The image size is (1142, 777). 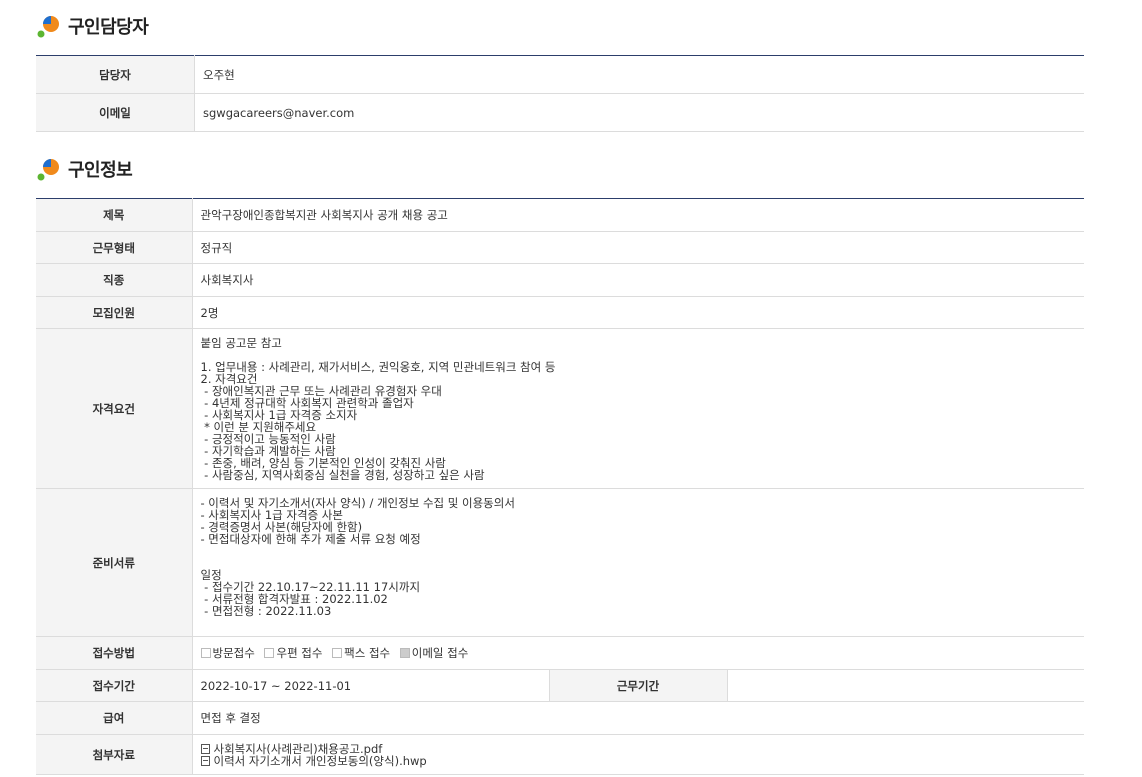 What do you see at coordinates (114, 754) in the screenshot?
I see `attachments-label: 첨부자료` at bounding box center [114, 754].